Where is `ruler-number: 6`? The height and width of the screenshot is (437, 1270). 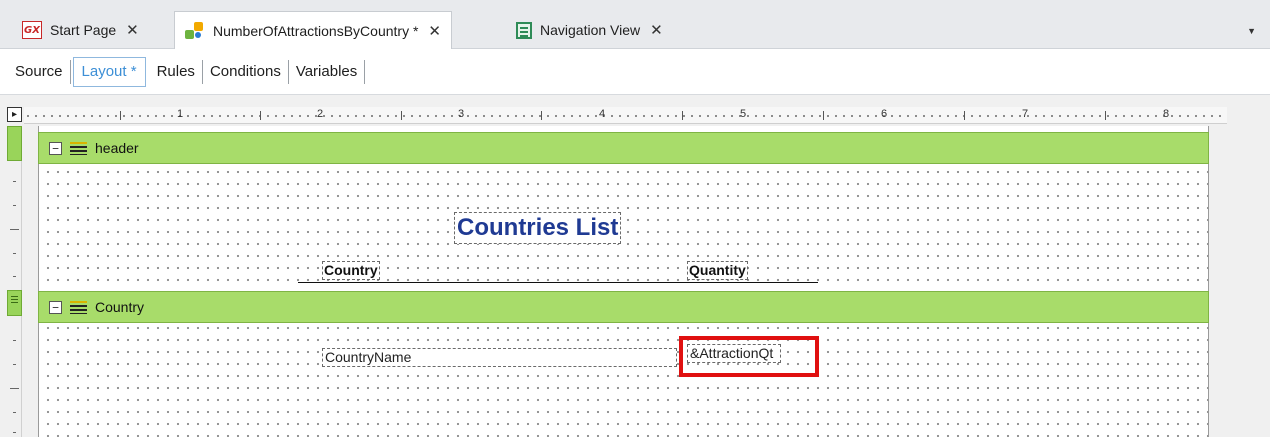
ruler-number: 6 is located at coordinates (884, 114).